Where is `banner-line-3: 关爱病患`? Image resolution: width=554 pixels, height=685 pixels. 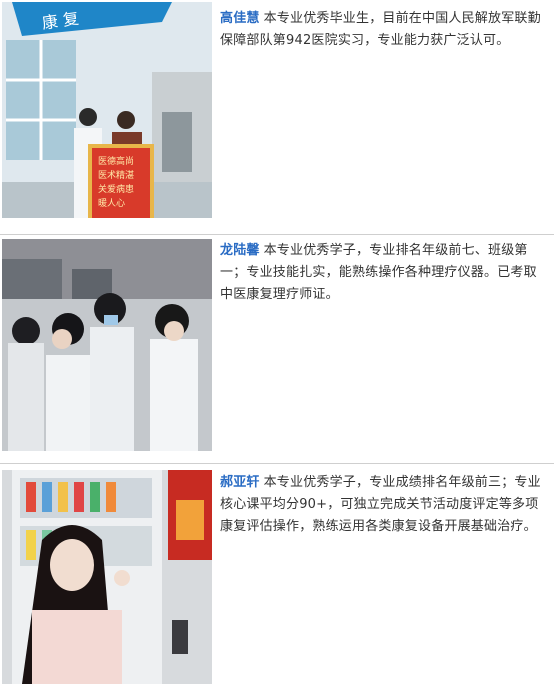
banner-line-3: 关爱病患 is located at coordinates (116, 189).